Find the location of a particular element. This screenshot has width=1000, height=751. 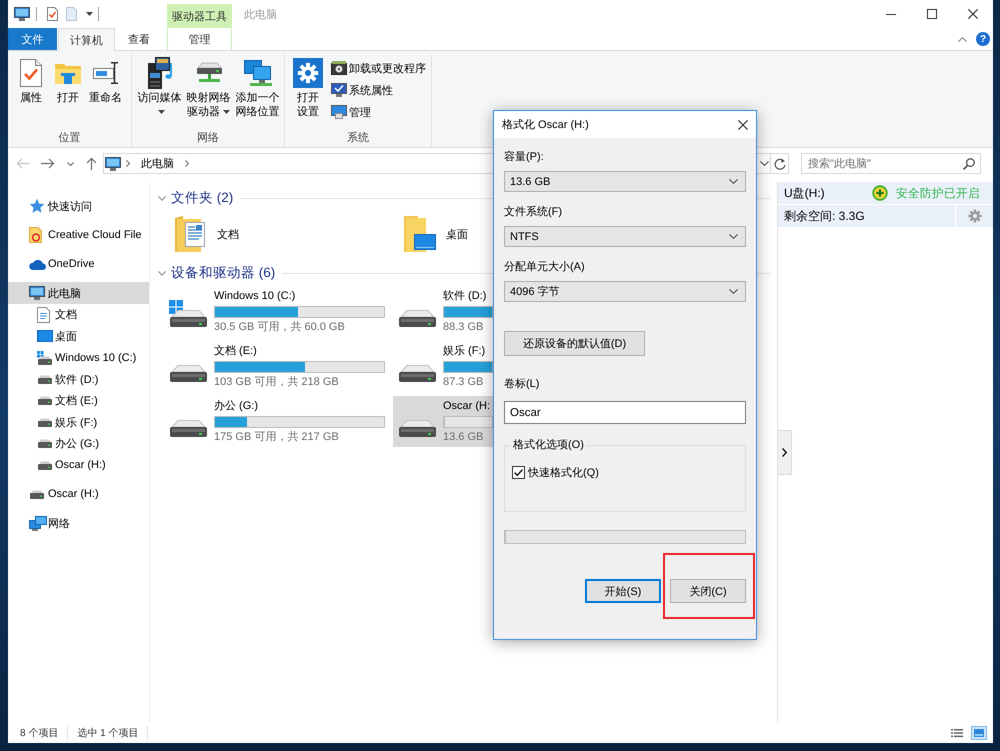

folder-name: 桌面 is located at coordinates (457, 235).